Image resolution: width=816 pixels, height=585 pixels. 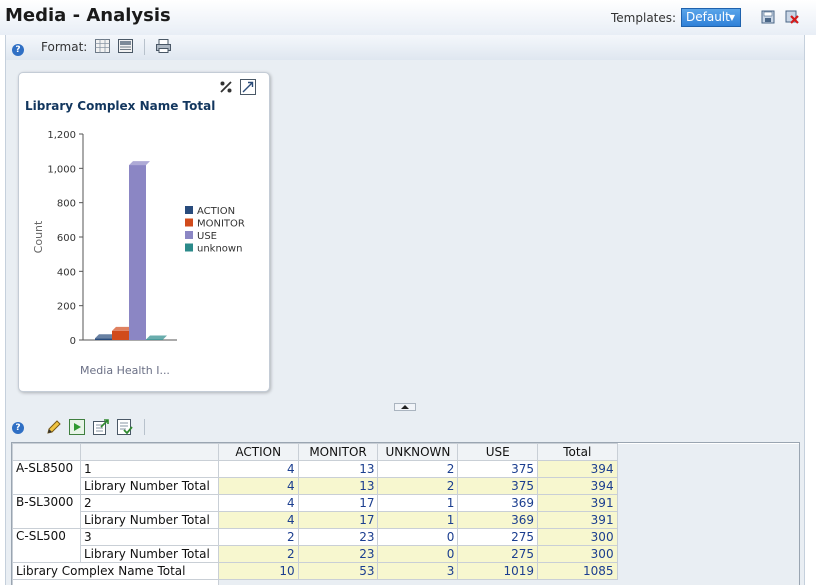 I want to click on y-tick-label: 200, so click(x=66, y=307).